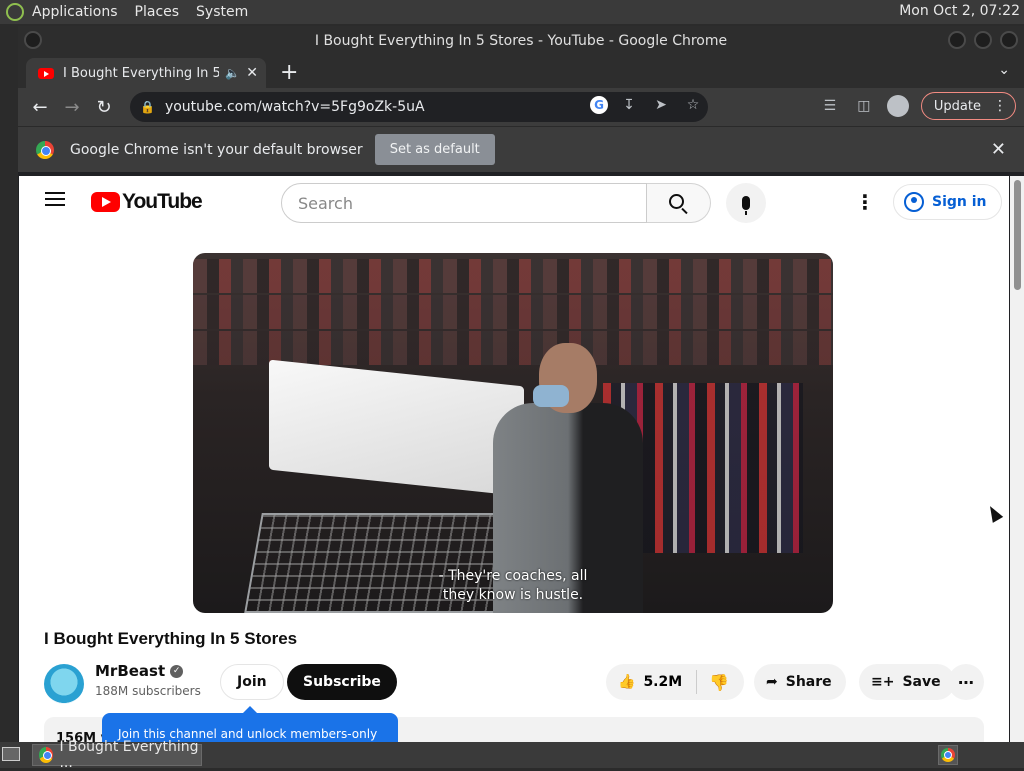 This screenshot has height=771, width=1024. I want to click on set-as-default-button: Set as default, so click(434, 149).